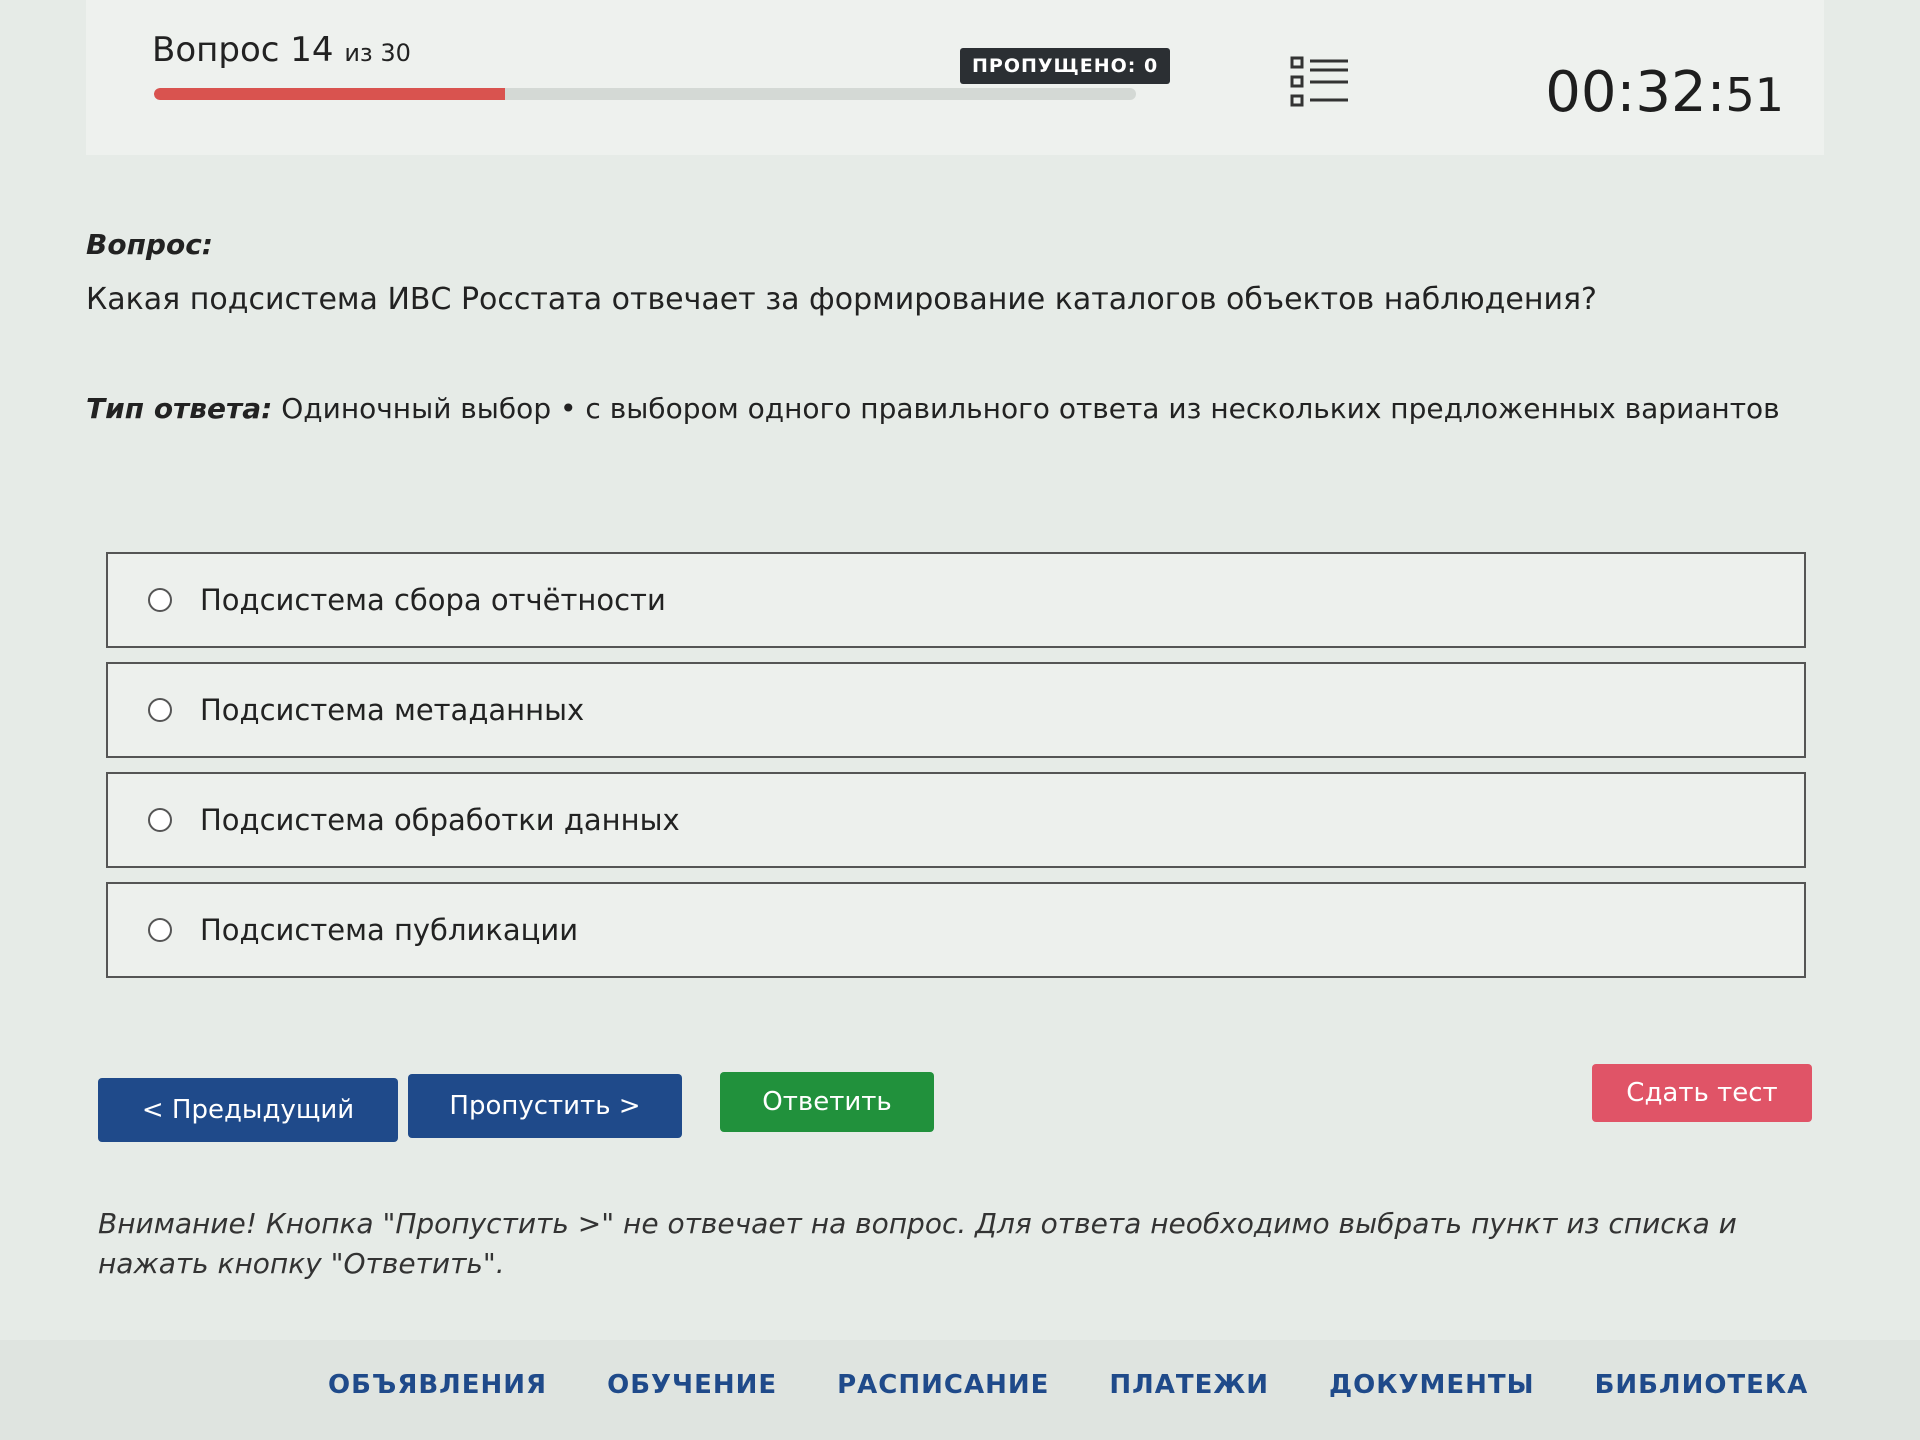 This screenshot has width=1920, height=1440. I want to click on footer-link-schedule: РАСПИСАНИЕ, so click(943, 1385).